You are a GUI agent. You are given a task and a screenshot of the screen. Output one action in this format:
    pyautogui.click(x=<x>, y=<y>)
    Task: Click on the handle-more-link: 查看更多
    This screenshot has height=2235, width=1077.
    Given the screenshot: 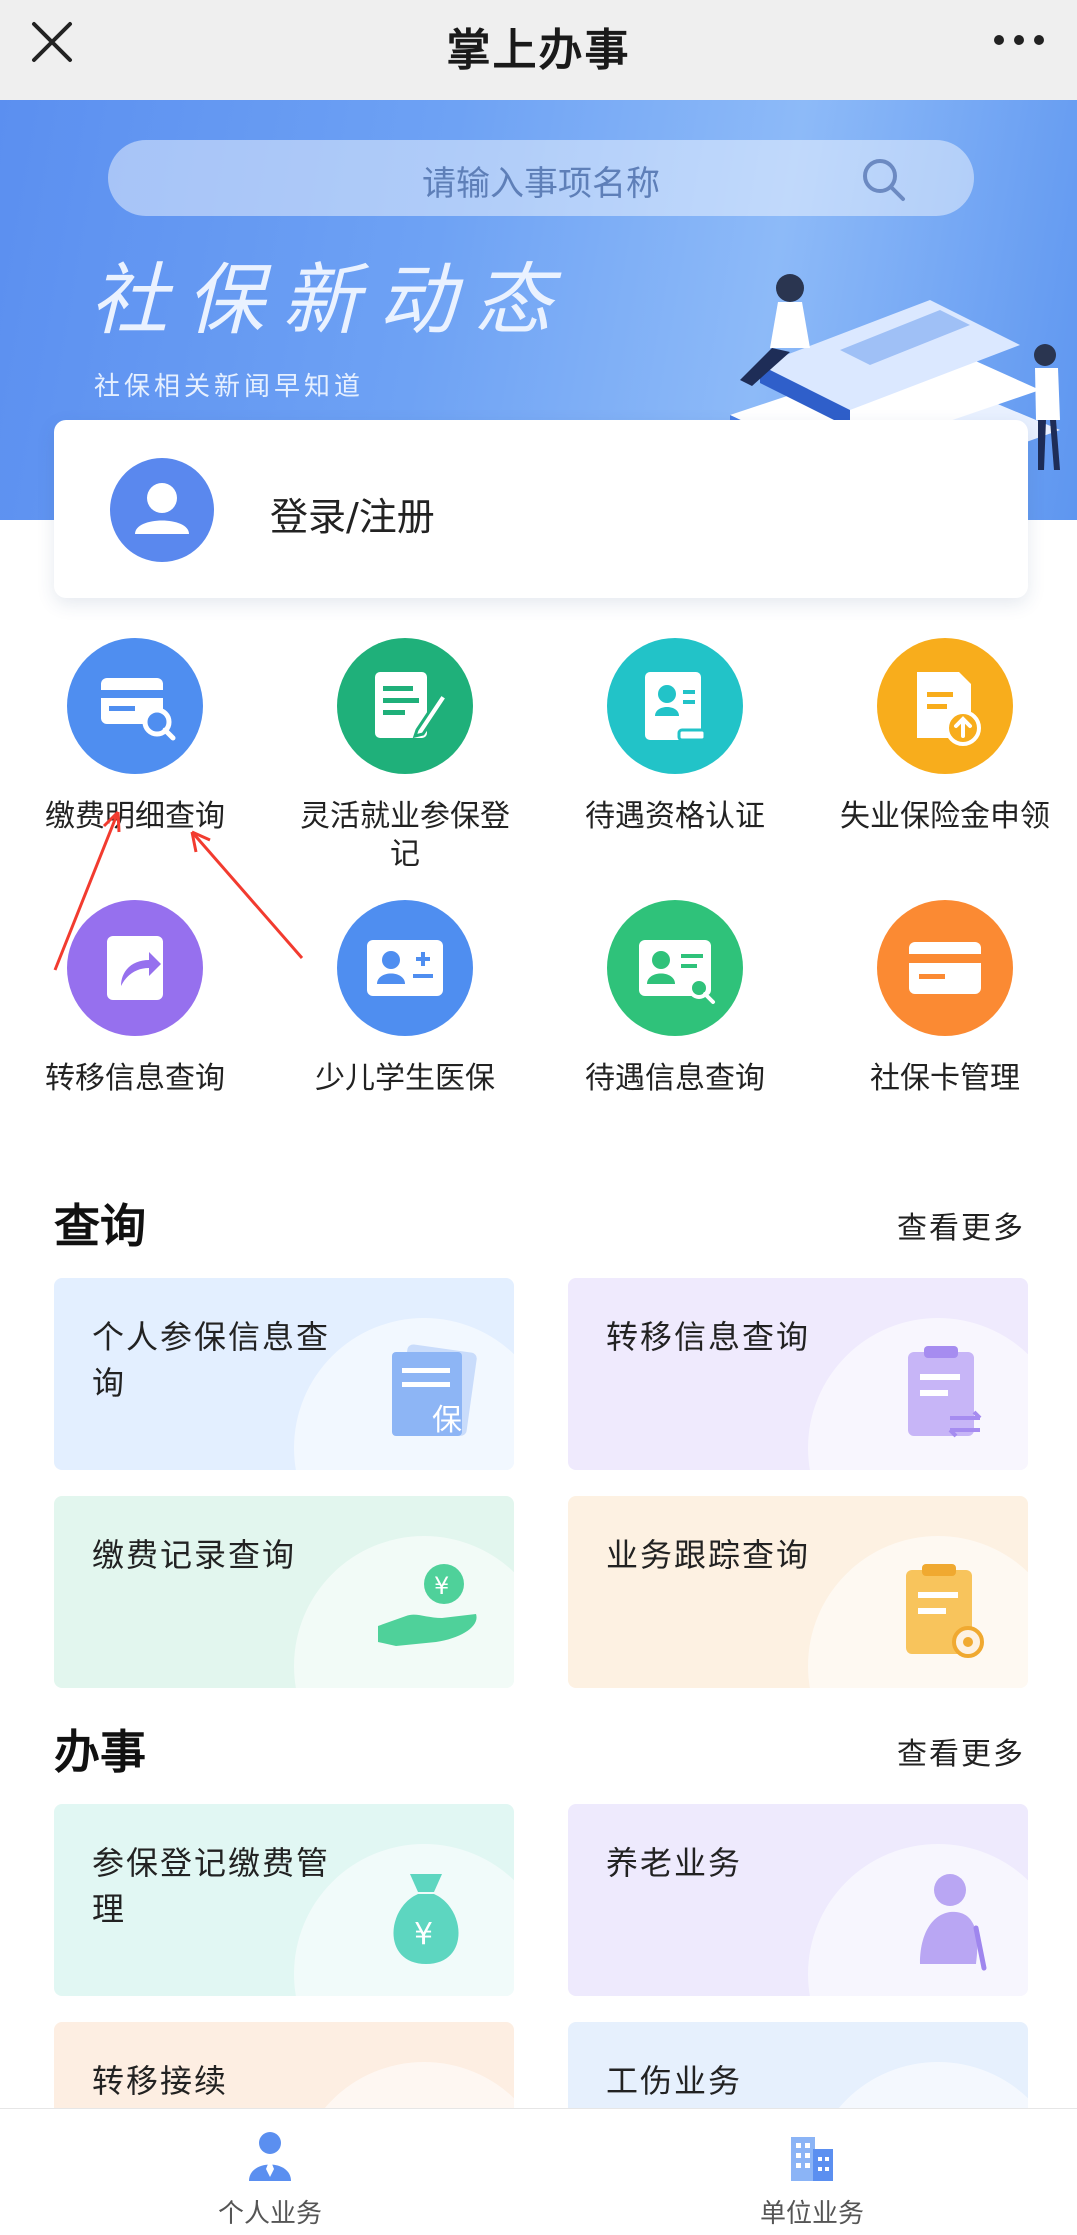 What is the action you would take?
    pyautogui.click(x=961, y=1751)
    